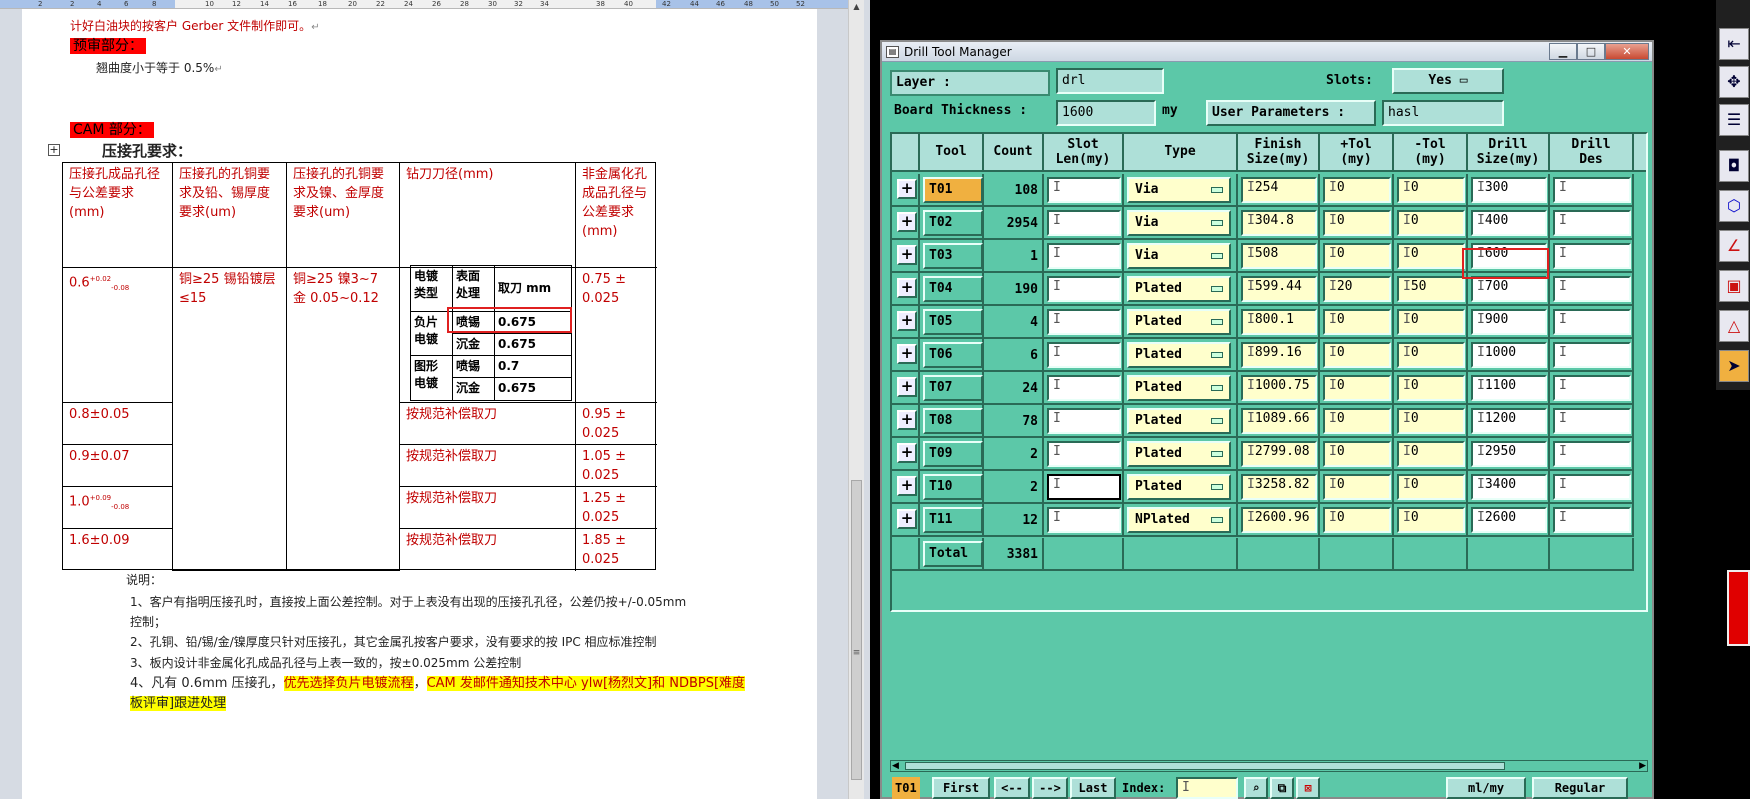  What do you see at coordinates (1279, 355) in the screenshot?
I see `finish-size-field: I899.16` at bounding box center [1279, 355].